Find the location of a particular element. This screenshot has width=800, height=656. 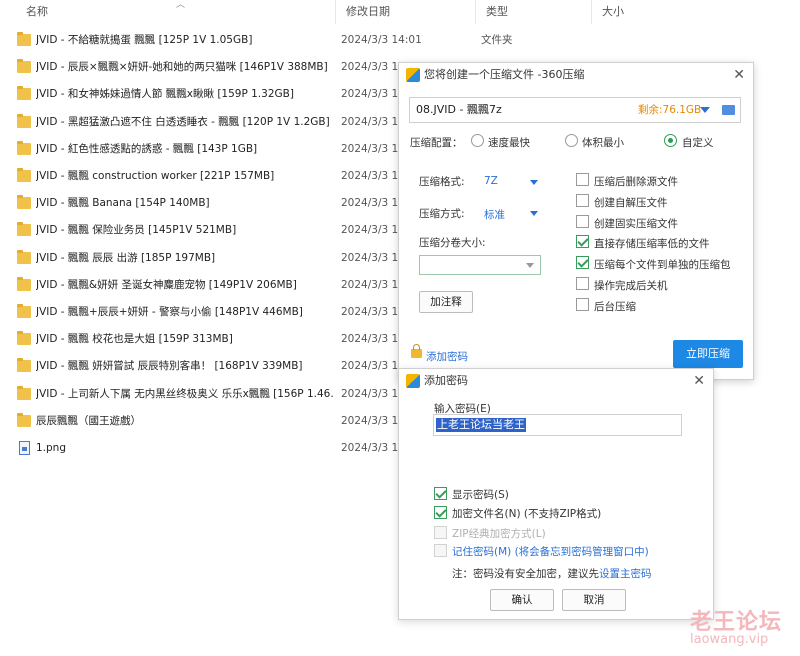

config-label: 压缩配置： is located at coordinates (436, 143).